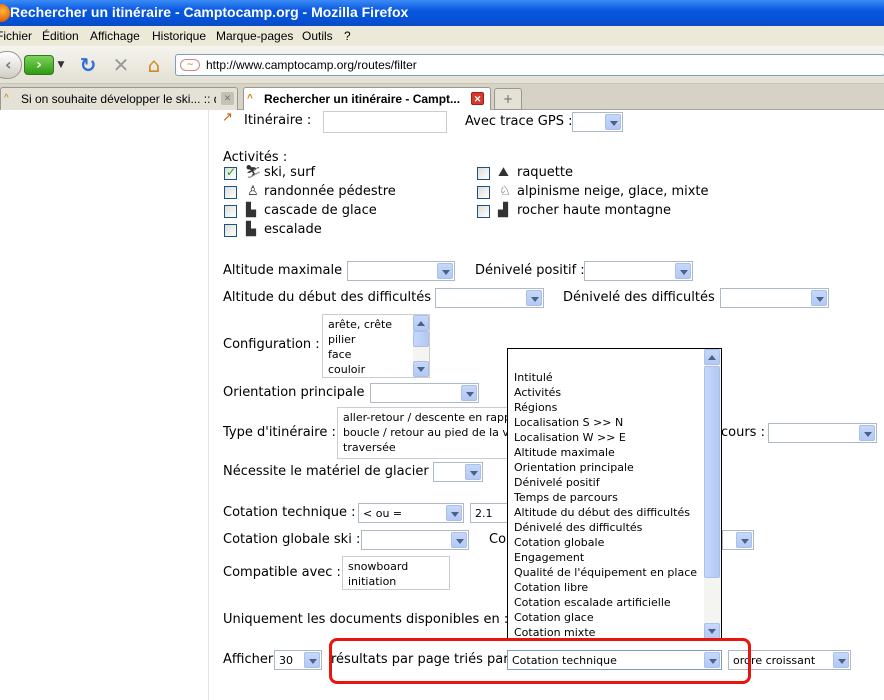 The width and height of the screenshot is (884, 700). I want to click on glacier-select, so click(458, 472).